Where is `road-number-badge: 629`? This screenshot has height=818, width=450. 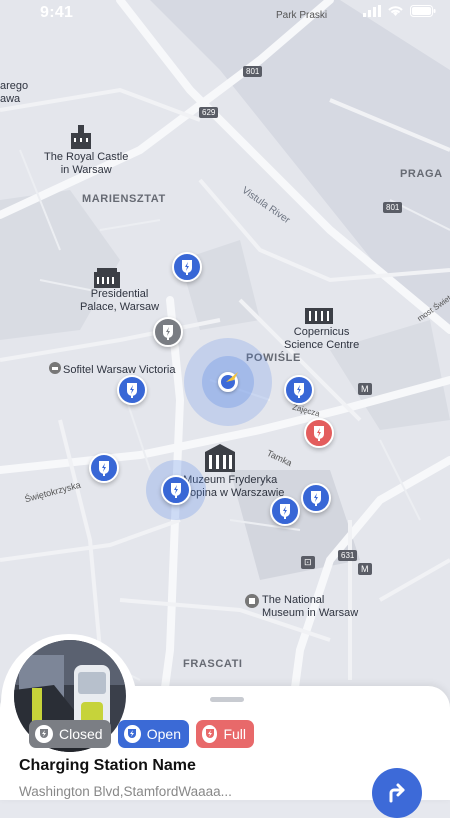 road-number-badge: 629 is located at coordinates (209, 112).